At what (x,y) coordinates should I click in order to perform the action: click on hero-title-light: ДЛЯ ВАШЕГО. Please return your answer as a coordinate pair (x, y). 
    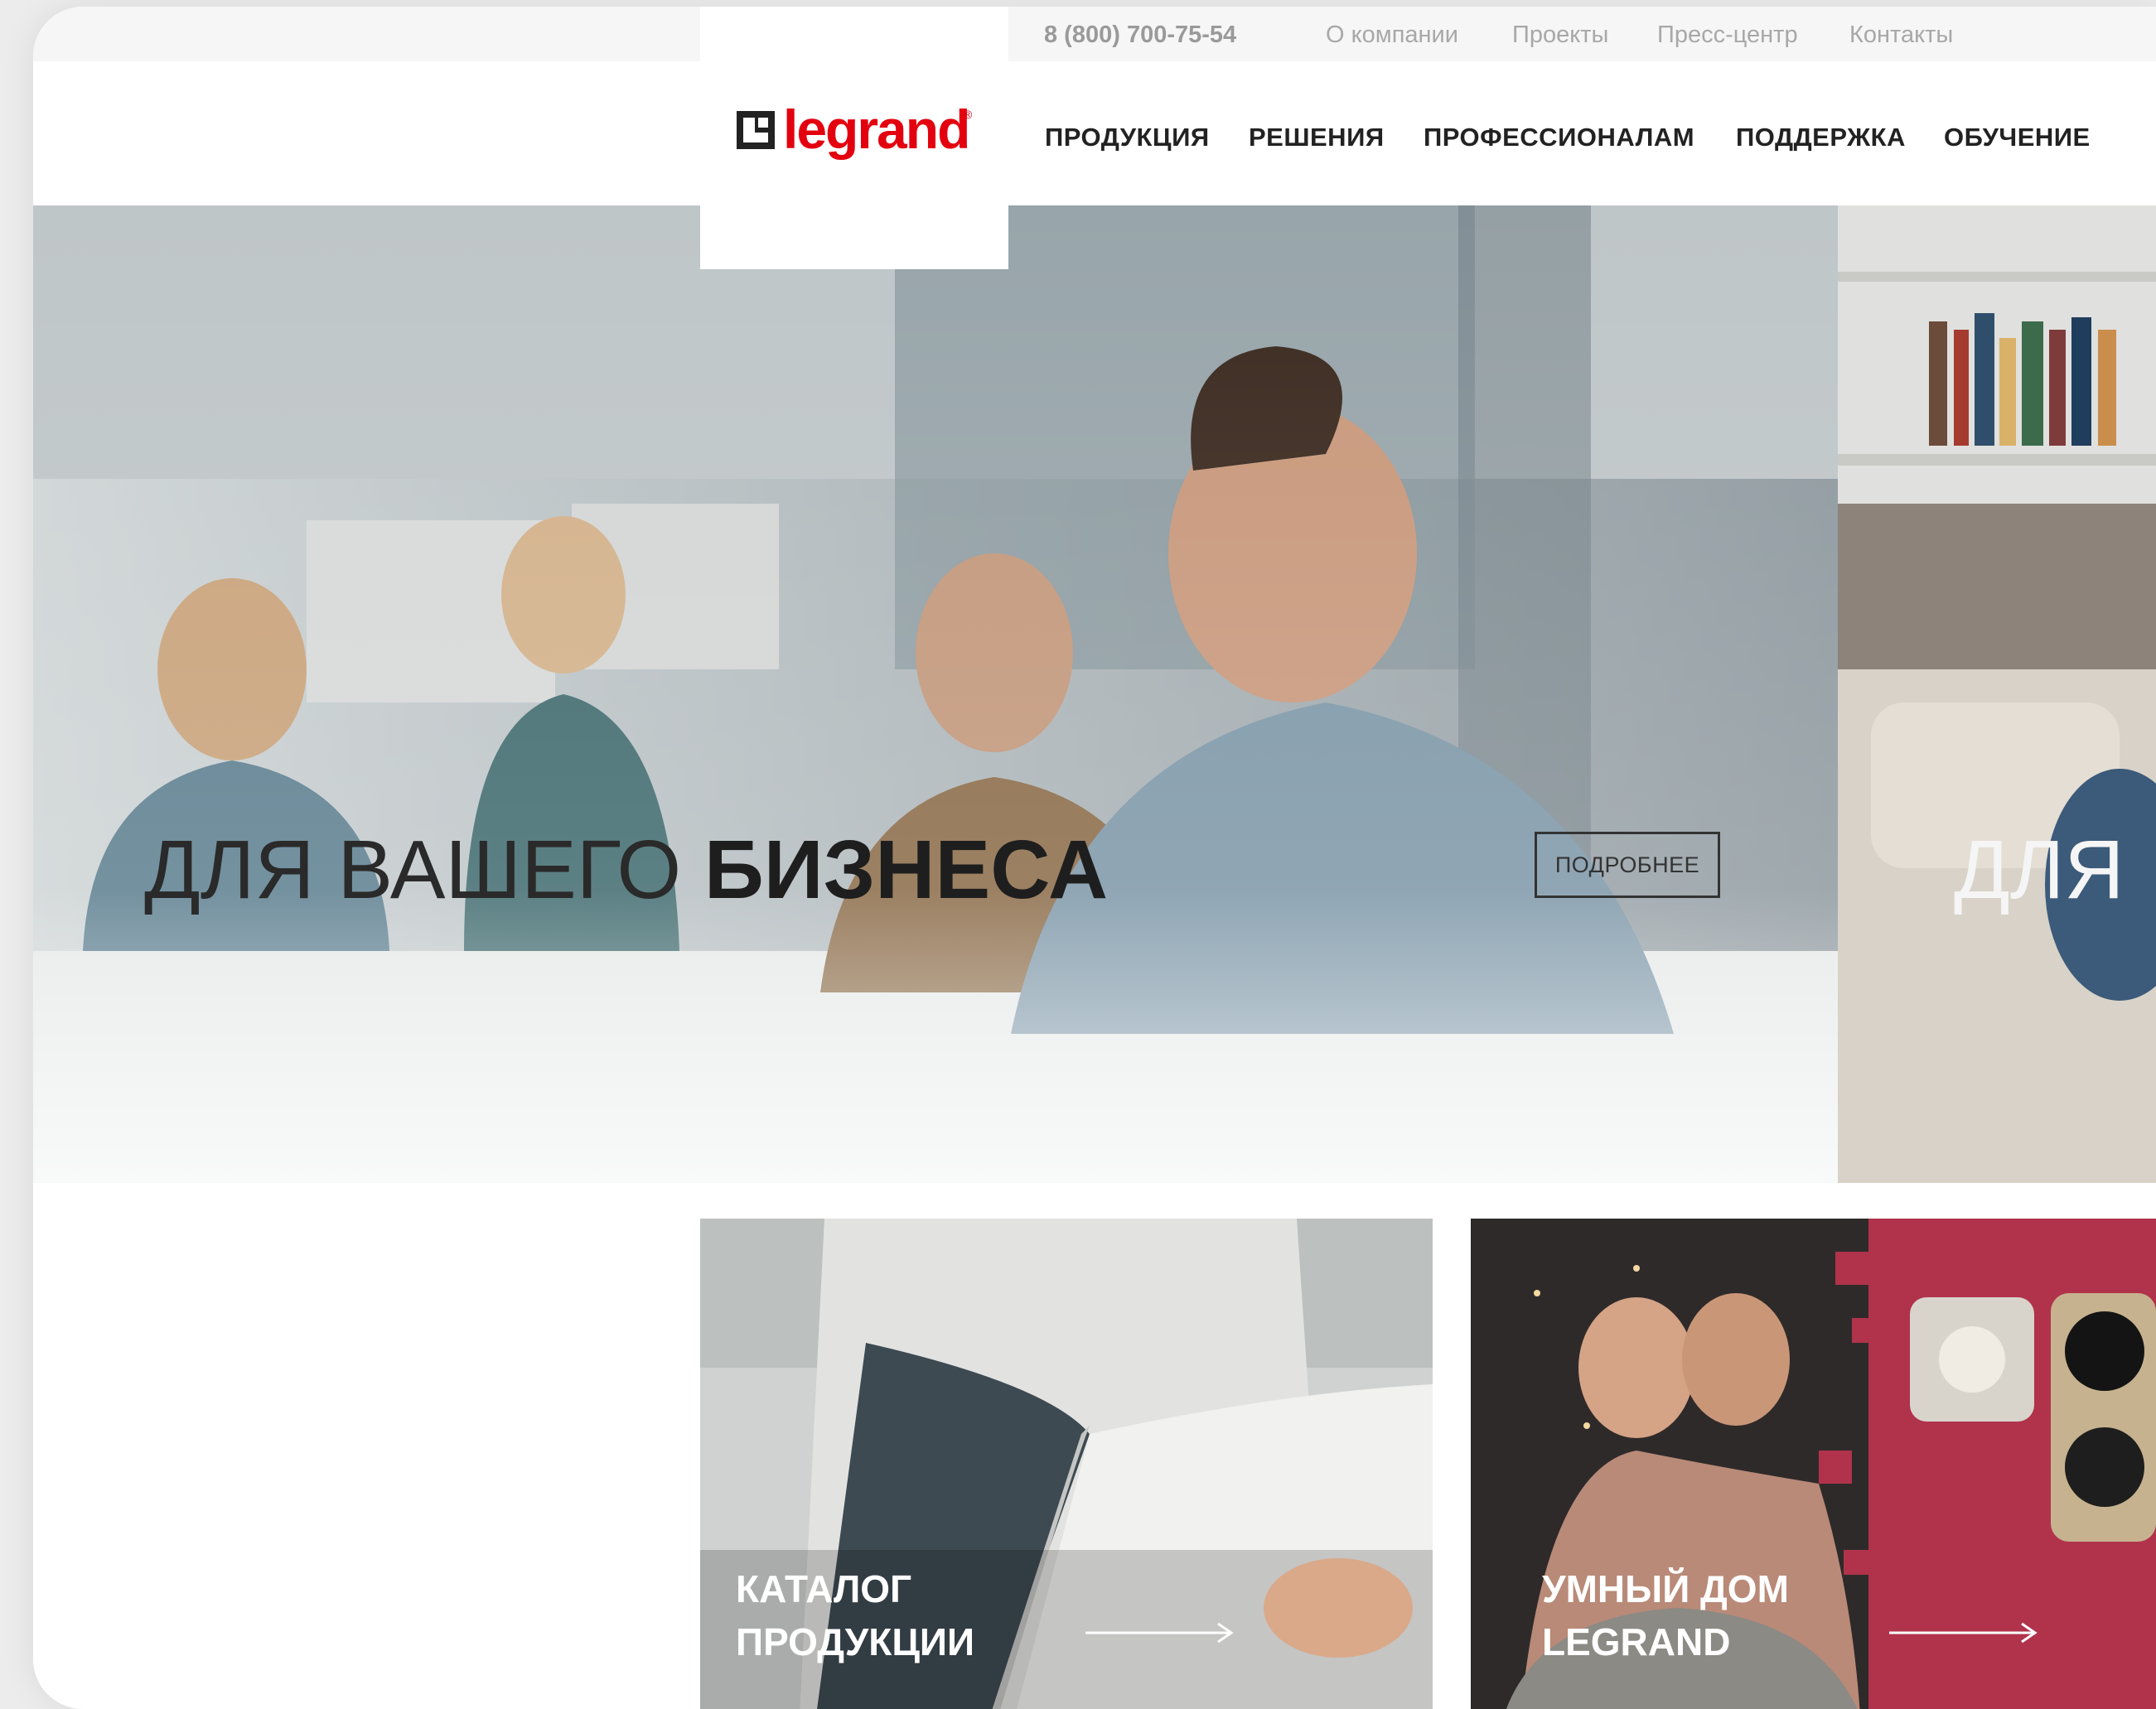
    Looking at the image, I should click on (424, 869).